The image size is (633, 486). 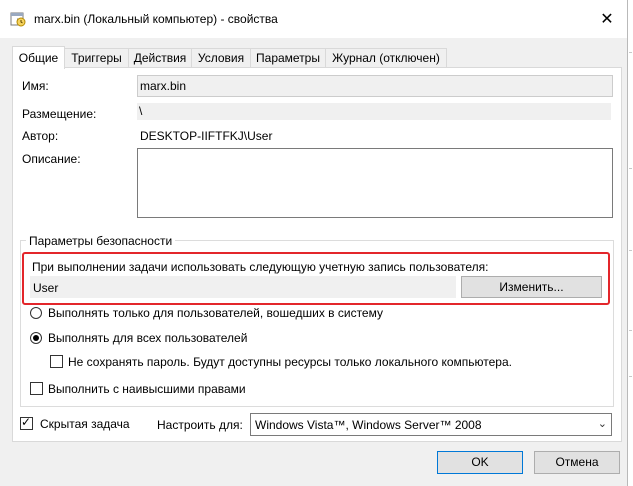 I want to click on radio-selected-dot, so click(x=36, y=338).